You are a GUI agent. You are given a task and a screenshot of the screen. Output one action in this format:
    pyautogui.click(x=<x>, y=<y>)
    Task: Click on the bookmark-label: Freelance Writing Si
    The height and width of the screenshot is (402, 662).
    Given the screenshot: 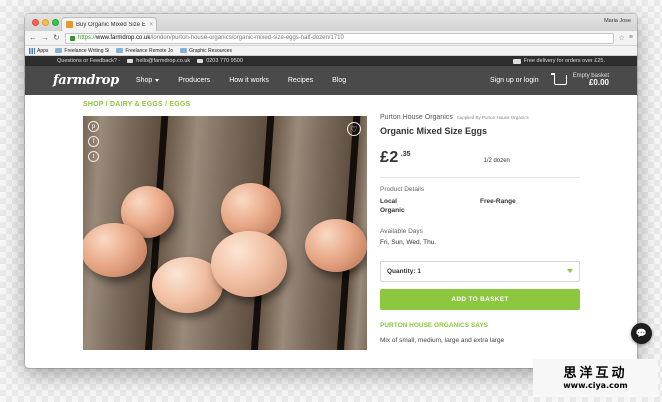 What is the action you would take?
    pyautogui.click(x=87, y=50)
    